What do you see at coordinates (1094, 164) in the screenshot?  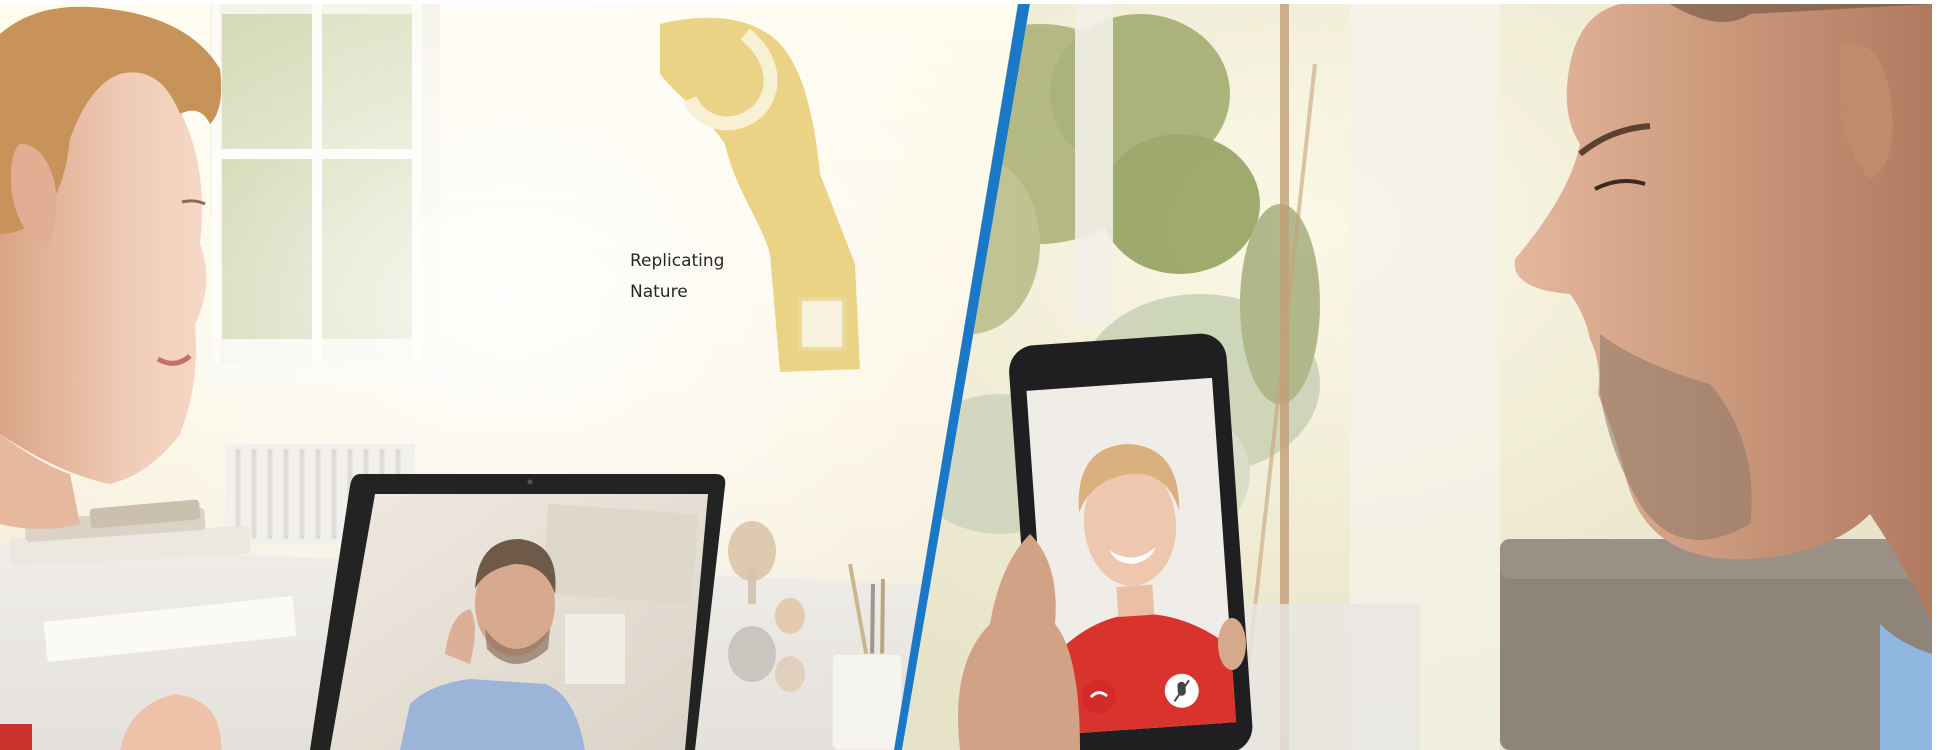 I see `window-post` at bounding box center [1094, 164].